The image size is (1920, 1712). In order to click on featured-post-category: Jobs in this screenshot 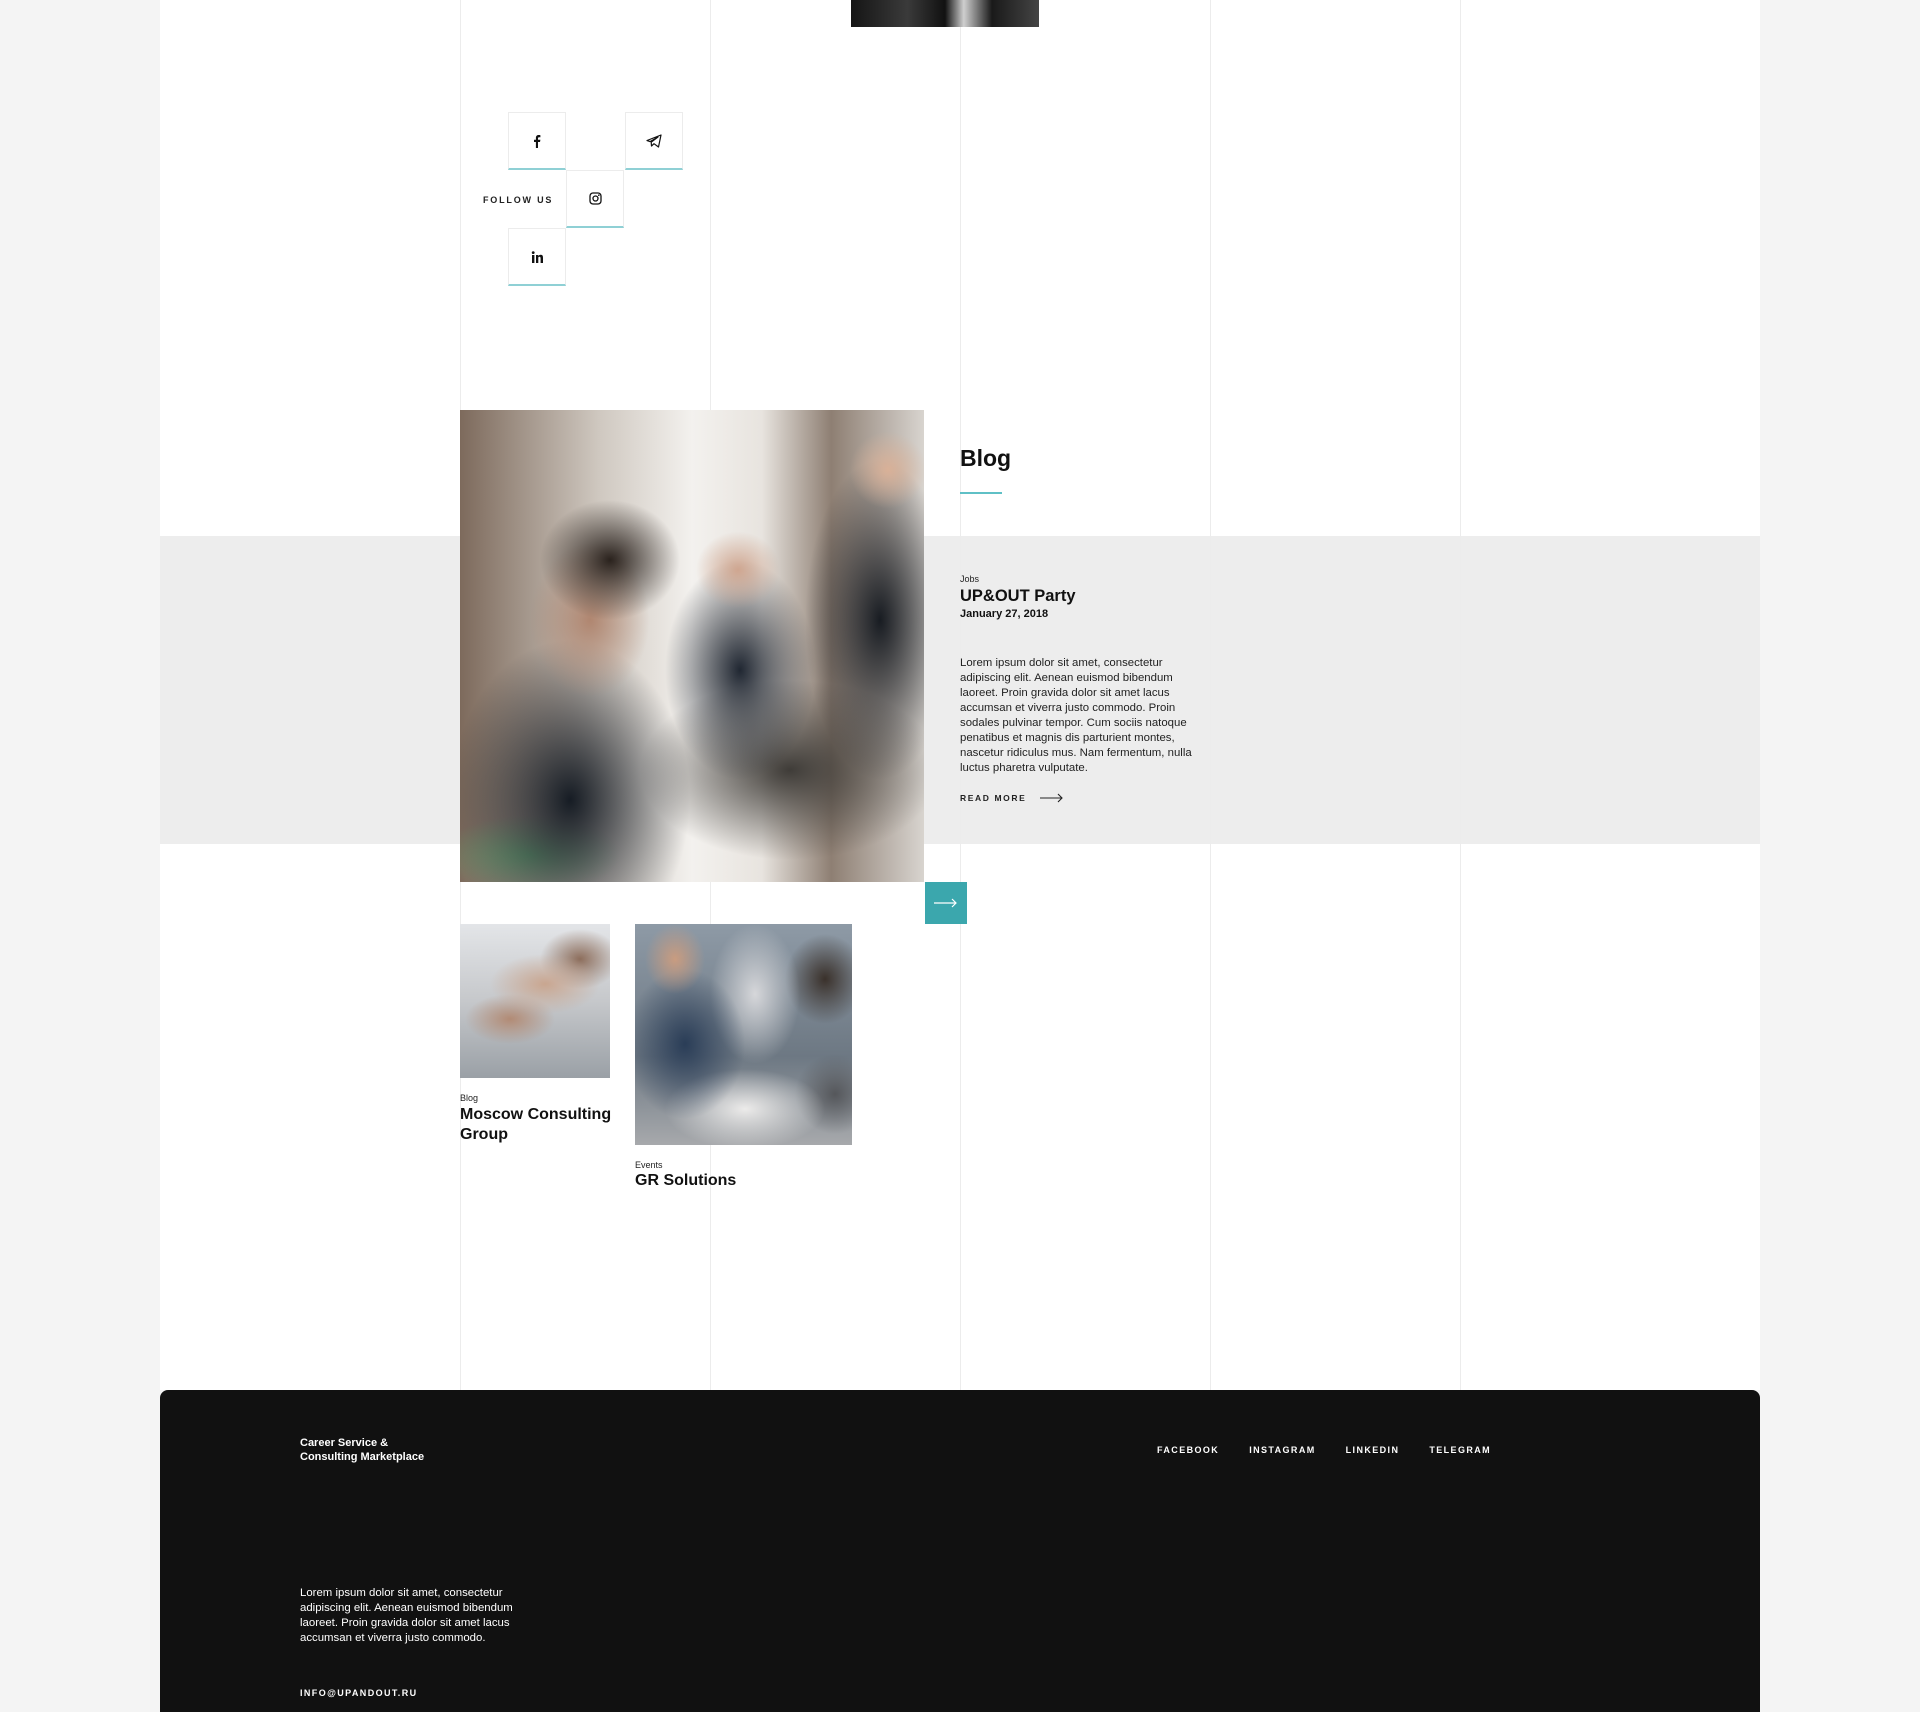, I will do `click(970, 579)`.